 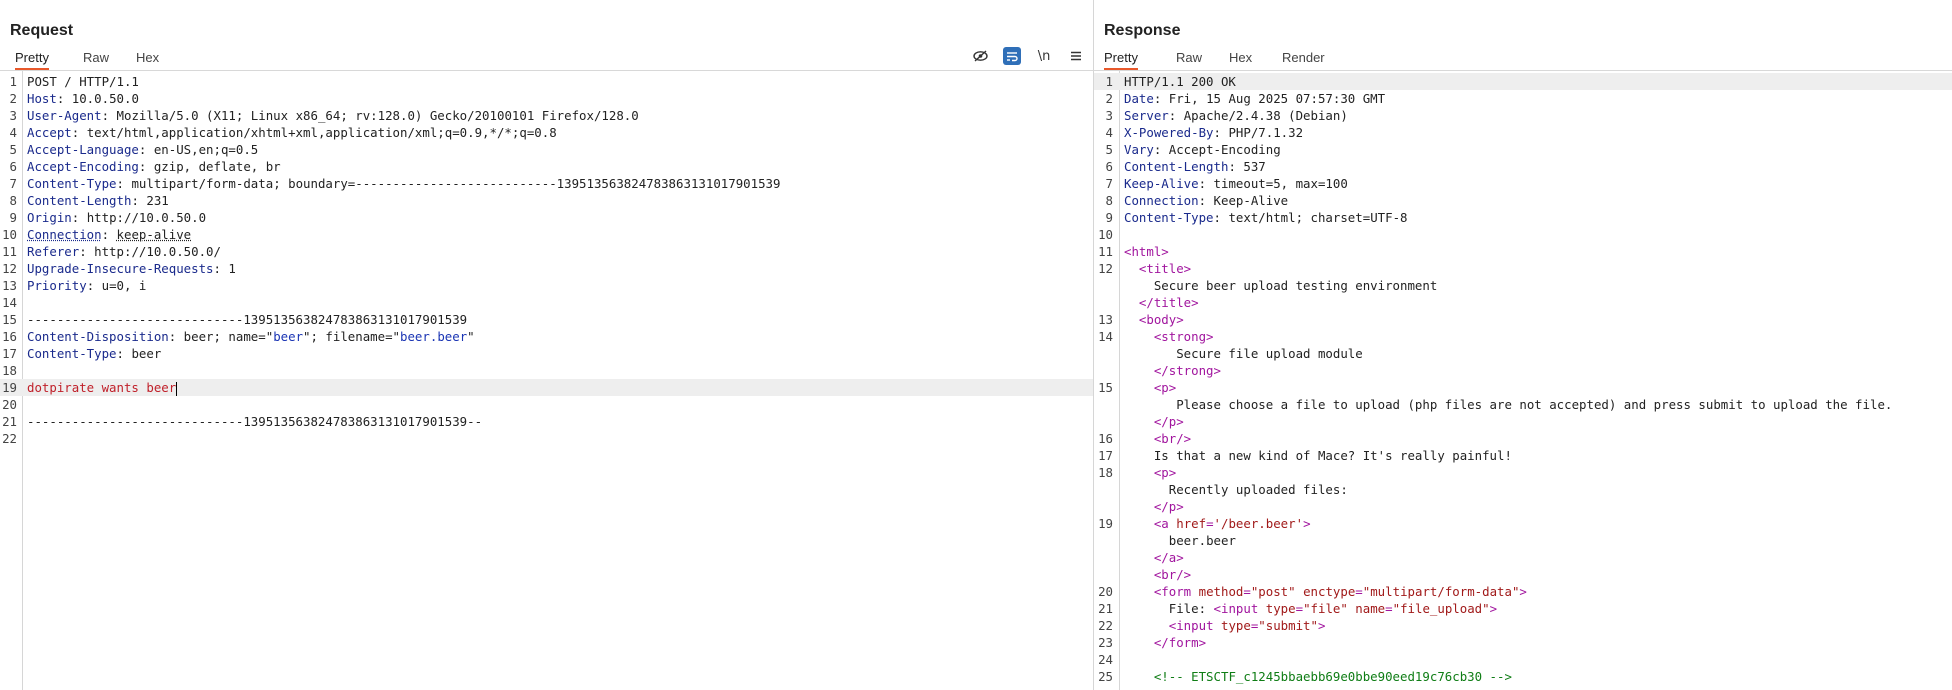 What do you see at coordinates (1523, 523) in the screenshot?
I see `response-line: 19 <a href='/beer.beer'>` at bounding box center [1523, 523].